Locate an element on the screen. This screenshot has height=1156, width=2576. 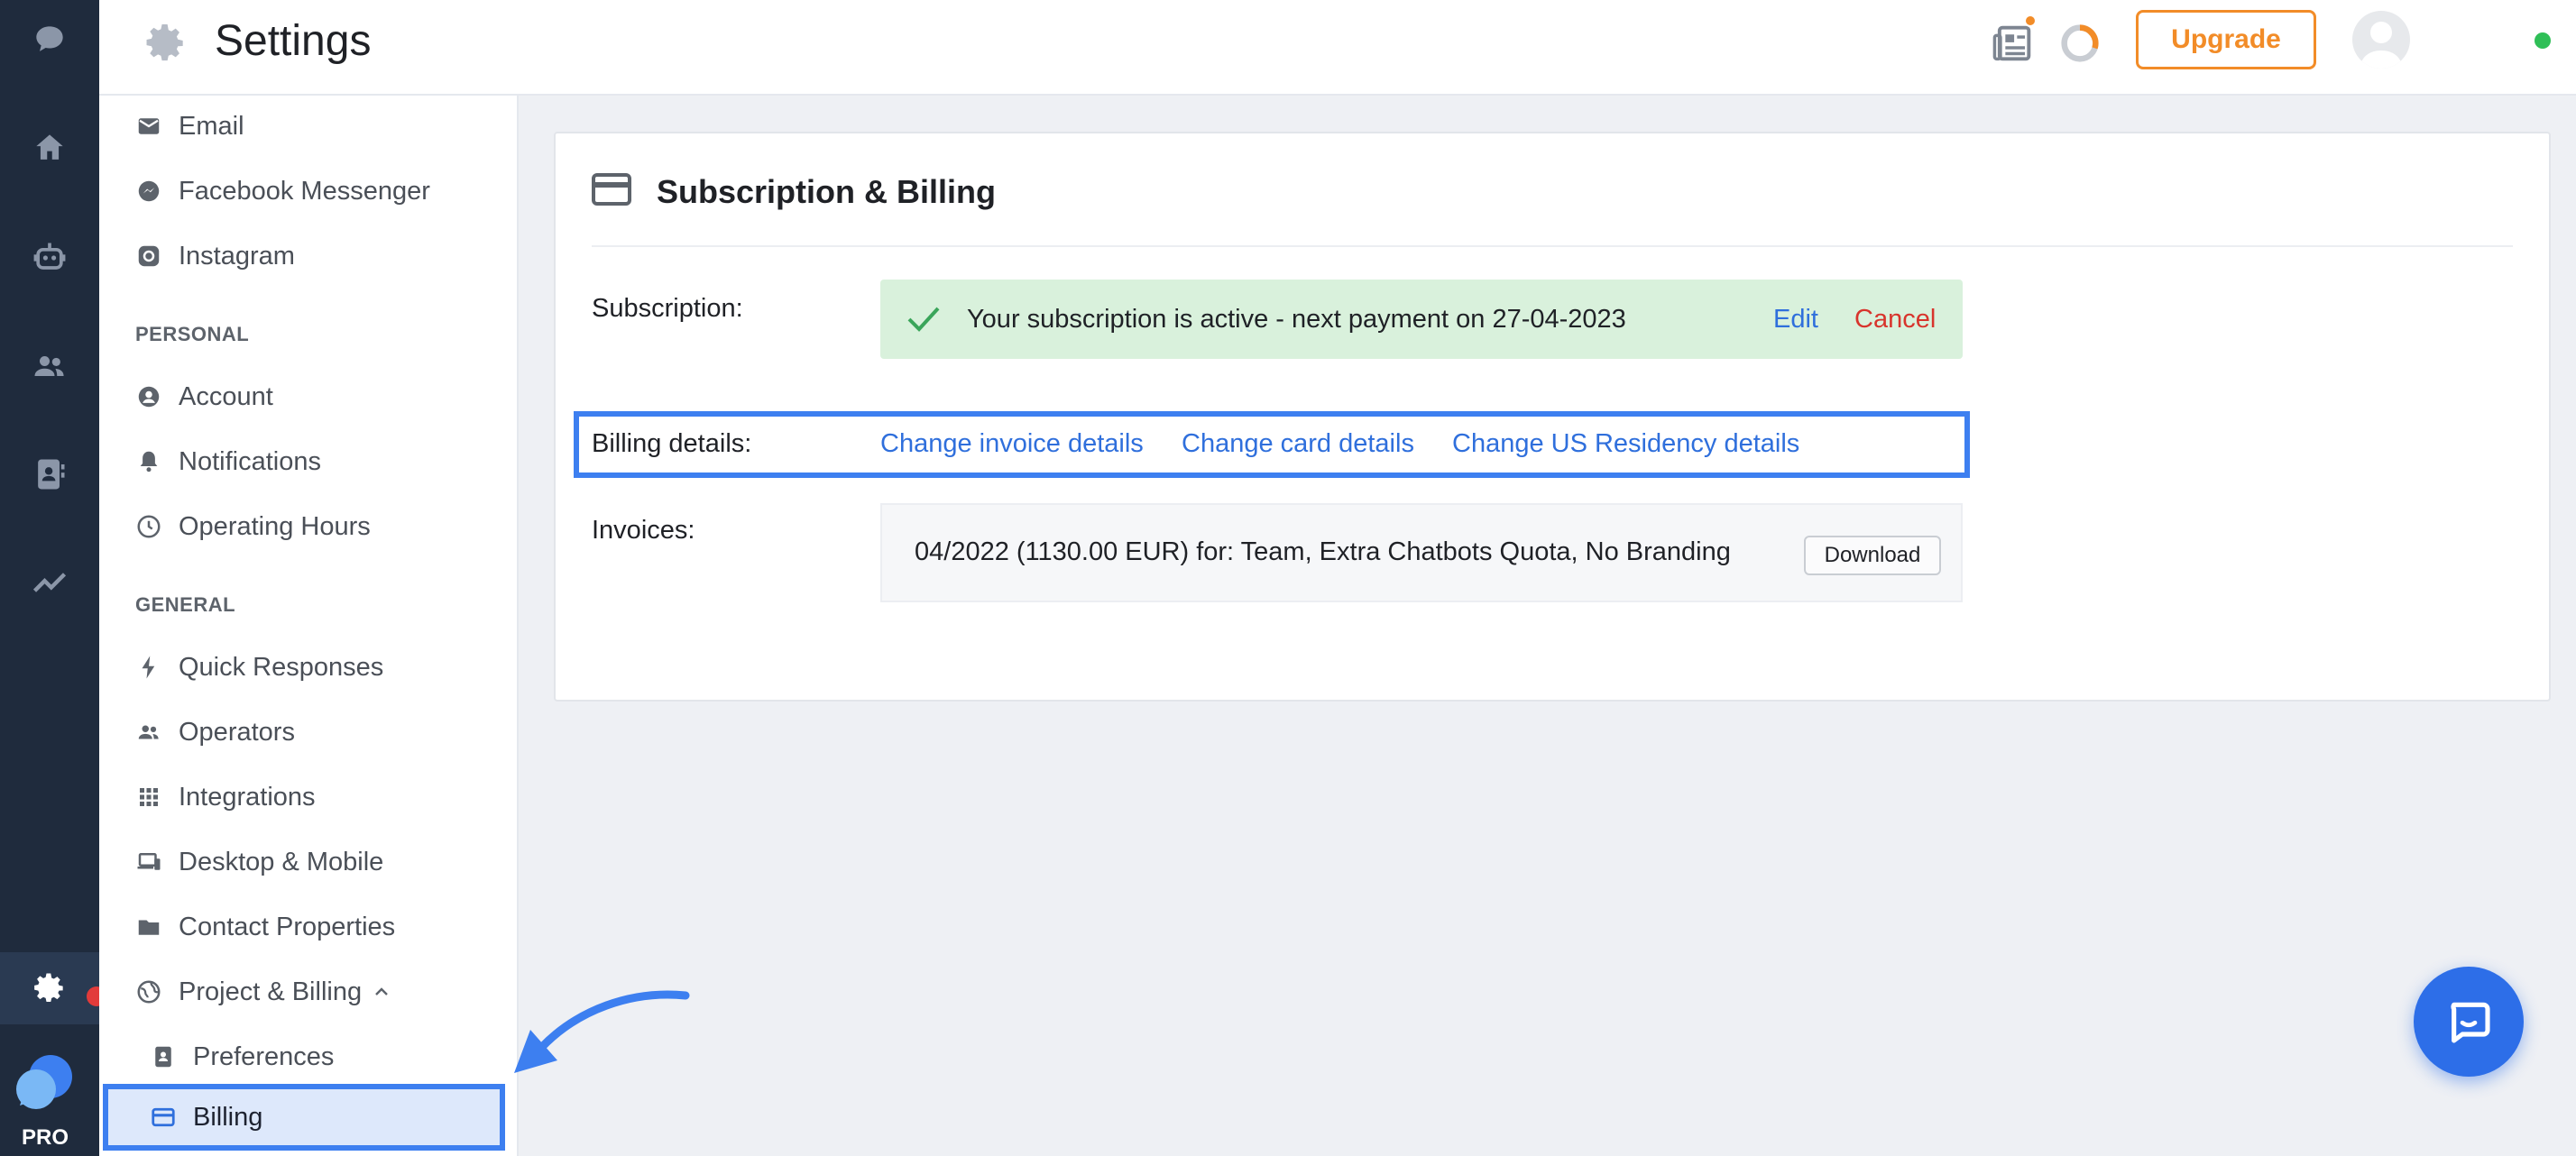
chatbot-icon is located at coordinates (49, 258).